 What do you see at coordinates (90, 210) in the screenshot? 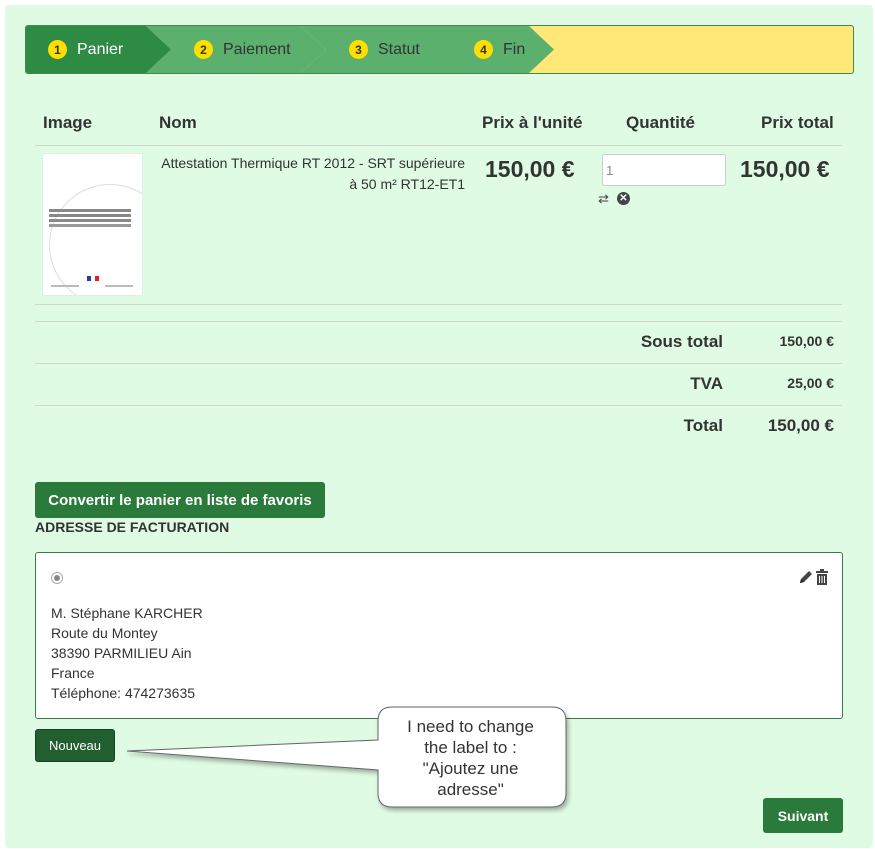
I see `thumb-text` at bounding box center [90, 210].